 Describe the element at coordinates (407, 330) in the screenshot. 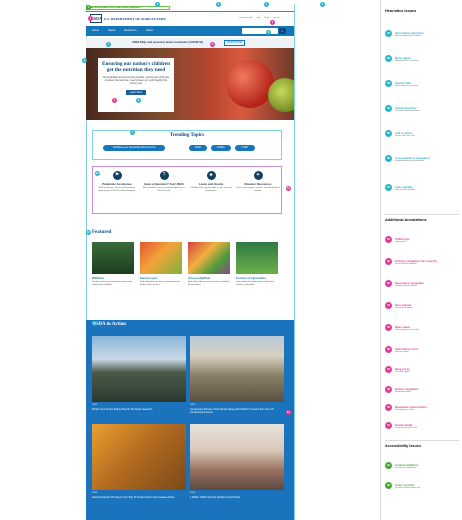

I see `annotation-text: Main content area is crowded.` at that location.